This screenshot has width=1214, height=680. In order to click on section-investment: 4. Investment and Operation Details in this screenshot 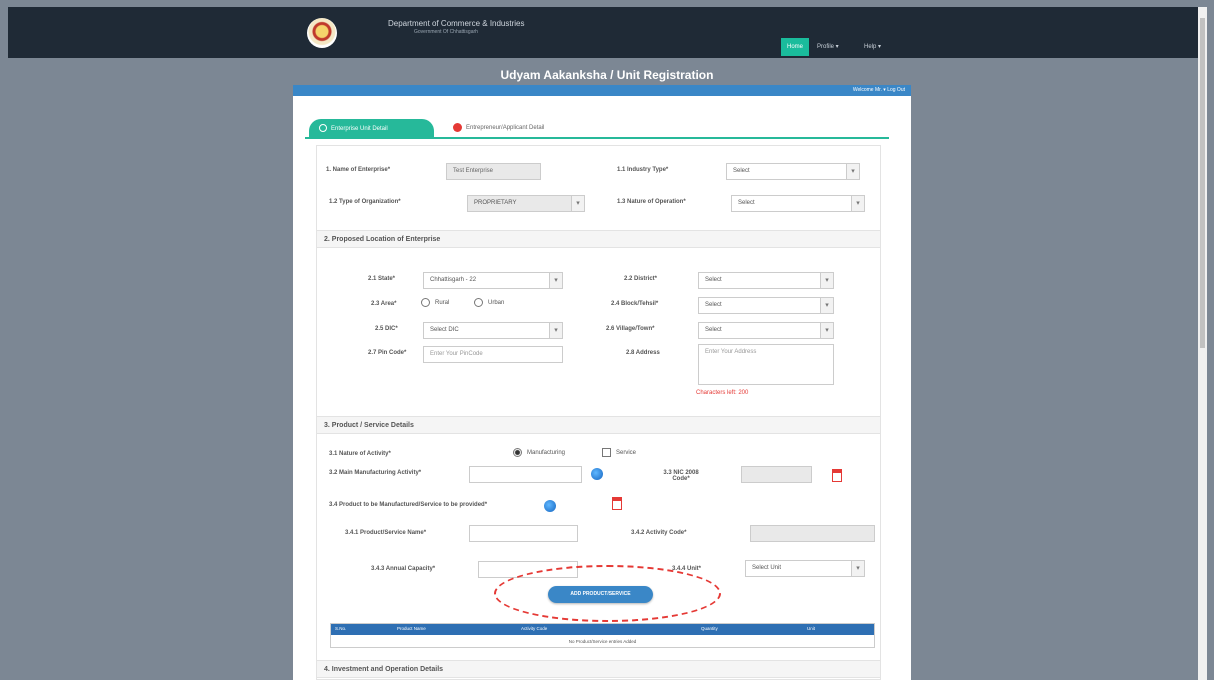, I will do `click(598, 669)`.